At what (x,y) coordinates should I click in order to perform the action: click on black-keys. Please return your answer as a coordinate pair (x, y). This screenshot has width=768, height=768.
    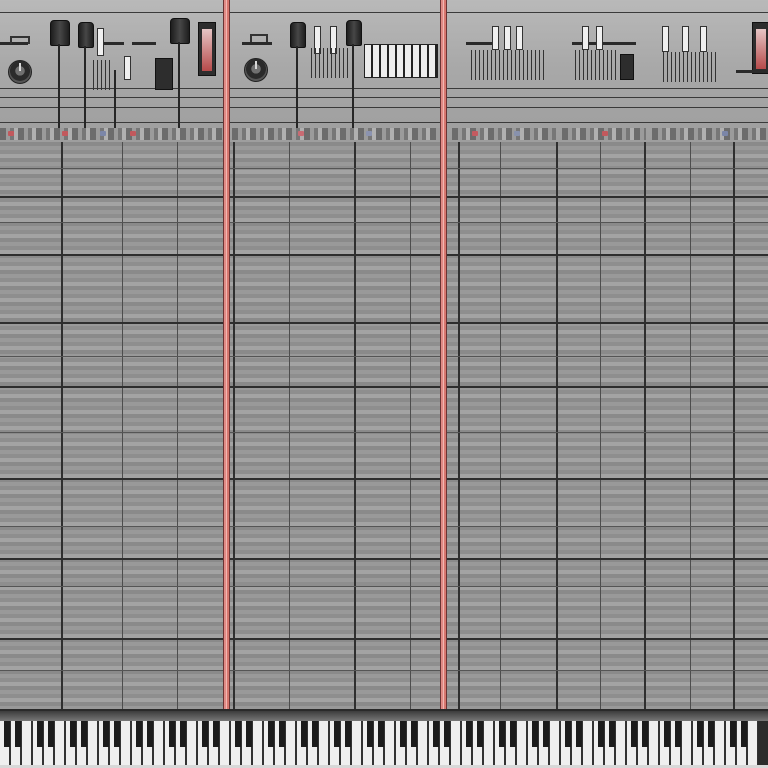
    Looking at the image, I should click on (381, 734).